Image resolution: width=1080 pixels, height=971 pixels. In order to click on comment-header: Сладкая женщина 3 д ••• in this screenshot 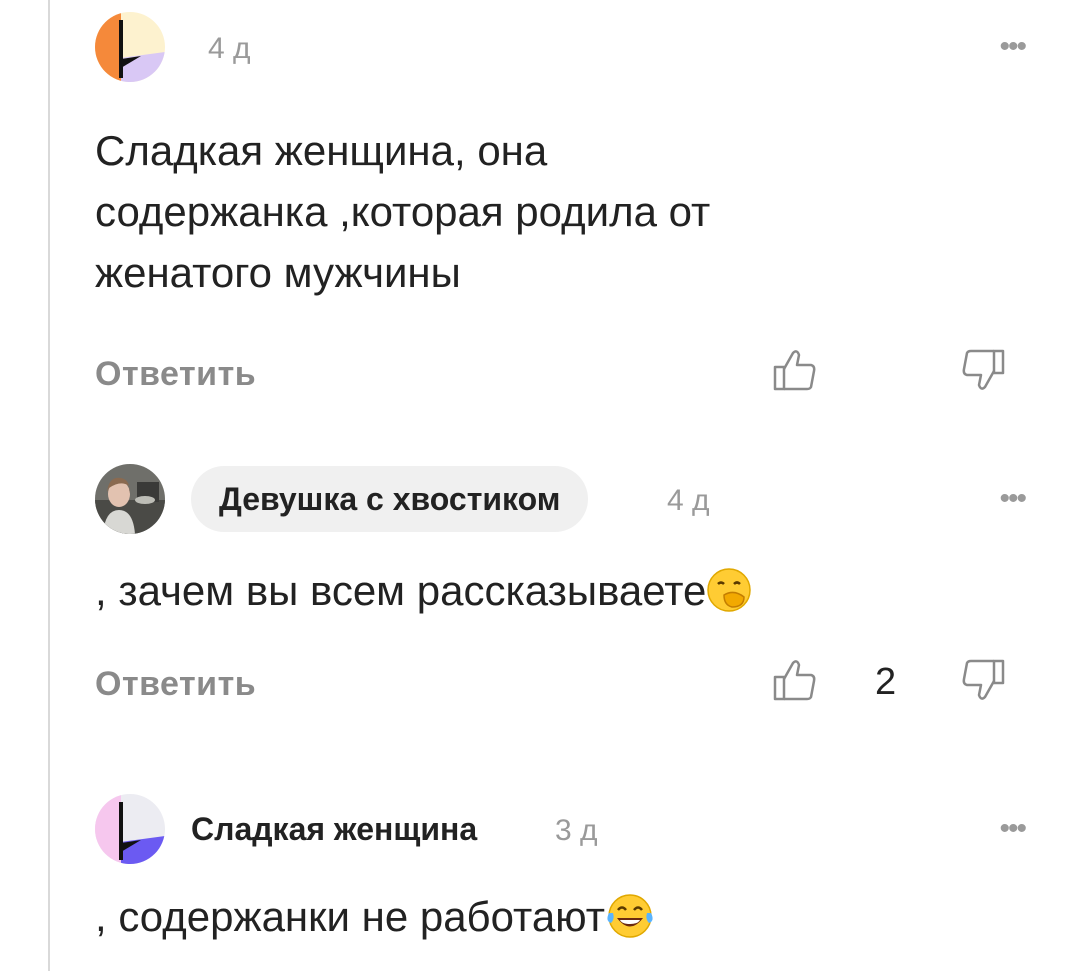, I will do `click(565, 830)`.